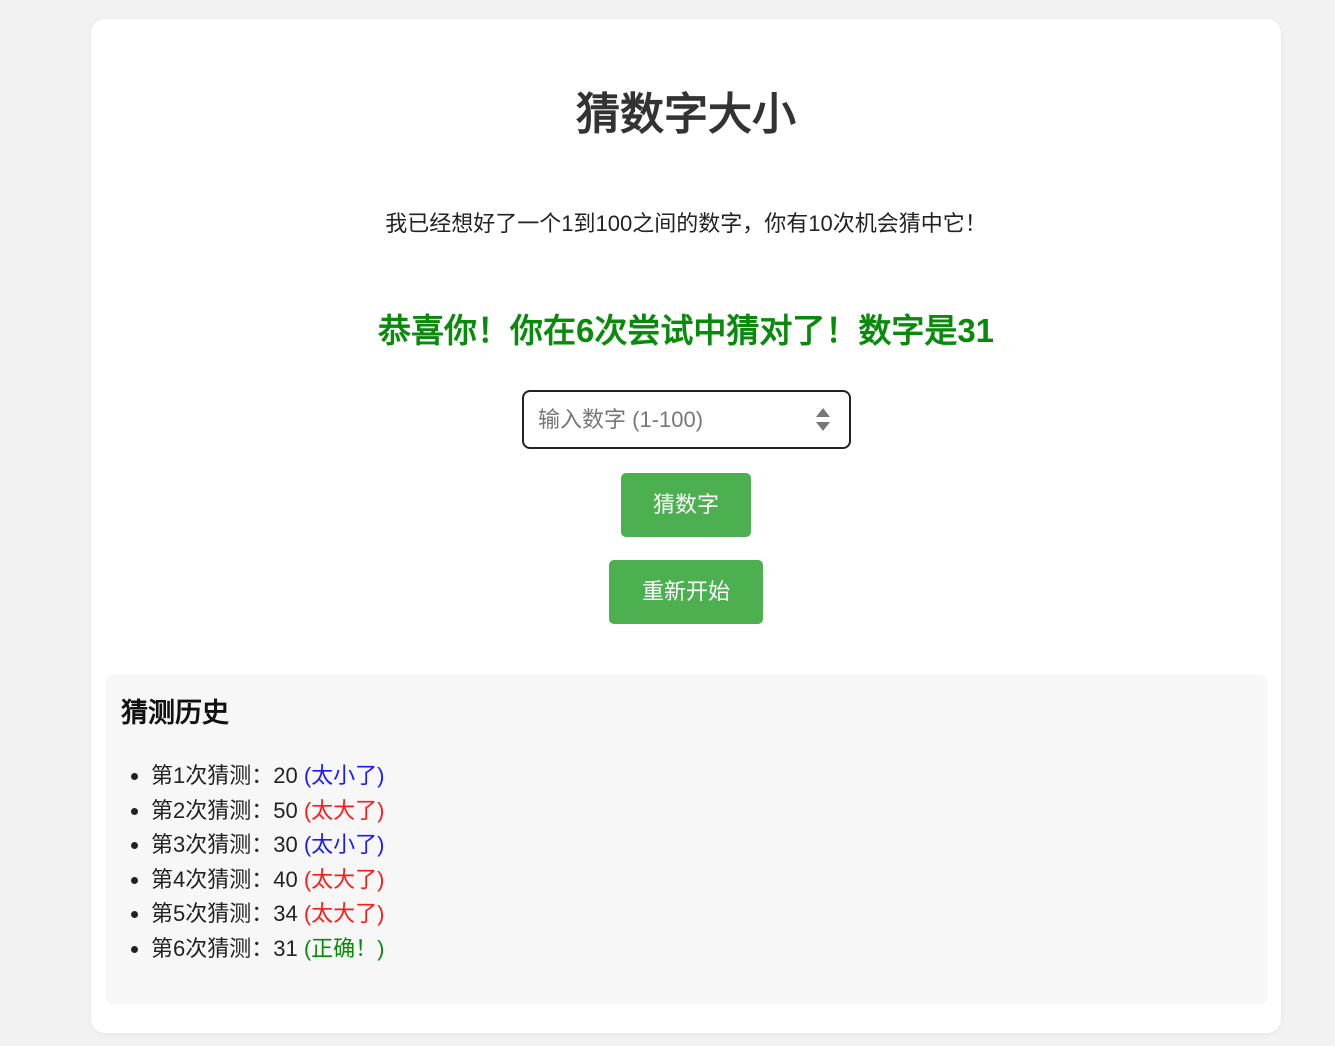 The height and width of the screenshot is (1046, 1335). What do you see at coordinates (686, 114) in the screenshot?
I see `page-title: 猜数字大小` at bounding box center [686, 114].